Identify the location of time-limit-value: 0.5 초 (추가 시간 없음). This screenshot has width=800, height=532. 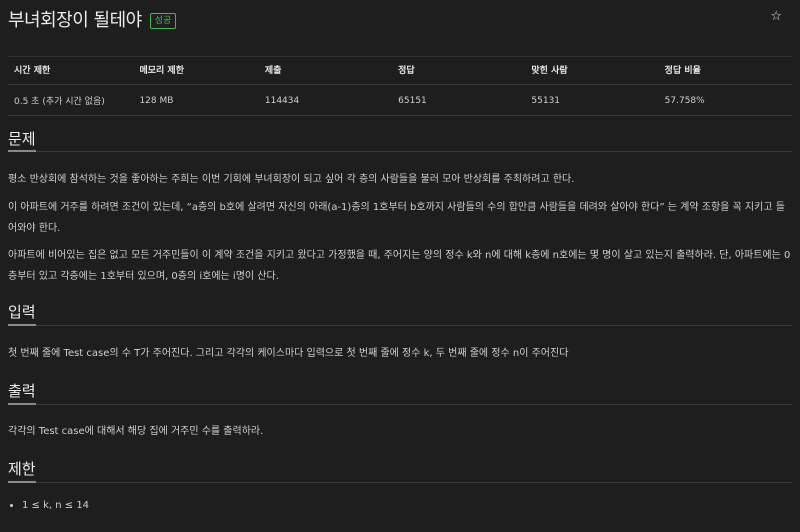
(71, 100).